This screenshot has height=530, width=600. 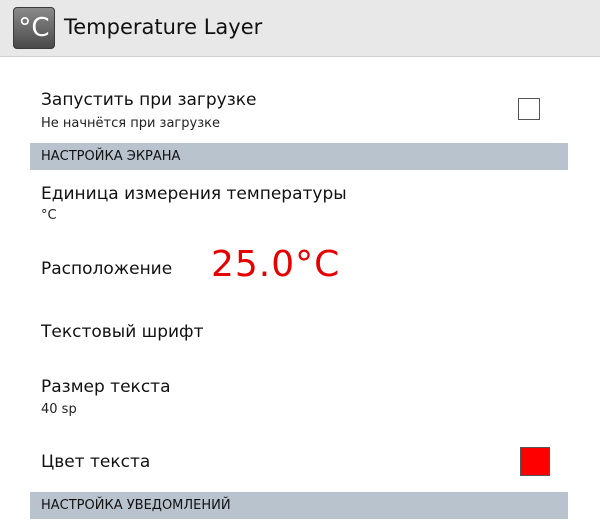 What do you see at coordinates (130, 123) in the screenshot?
I see `setting-autostart-summary: Не начнётся при загрузке` at bounding box center [130, 123].